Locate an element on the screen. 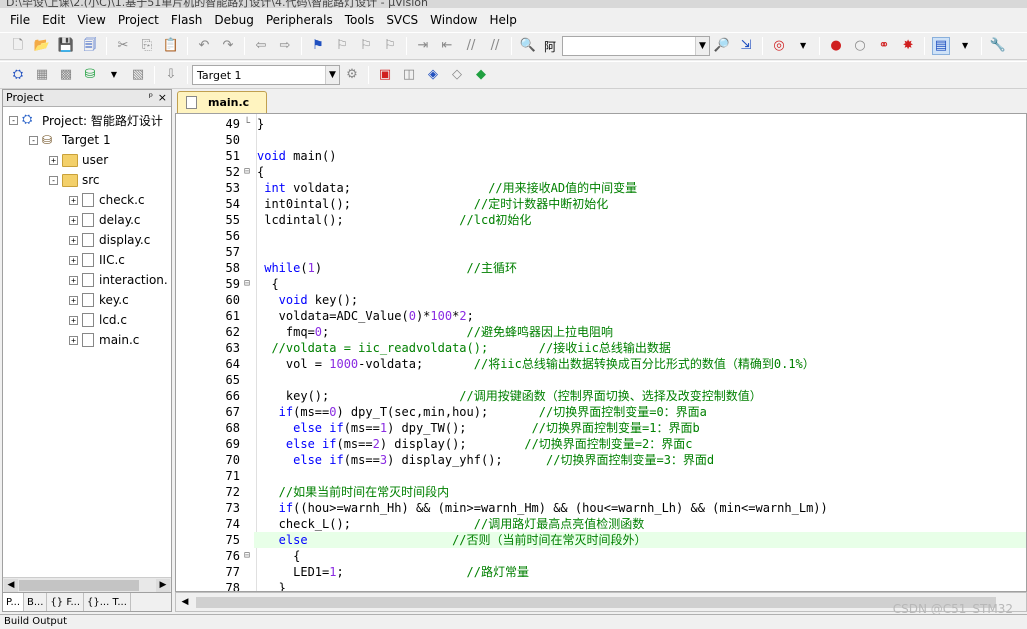 The height and width of the screenshot is (629, 1027). kill-breakpoints-icon: ✸ is located at coordinates (908, 46).